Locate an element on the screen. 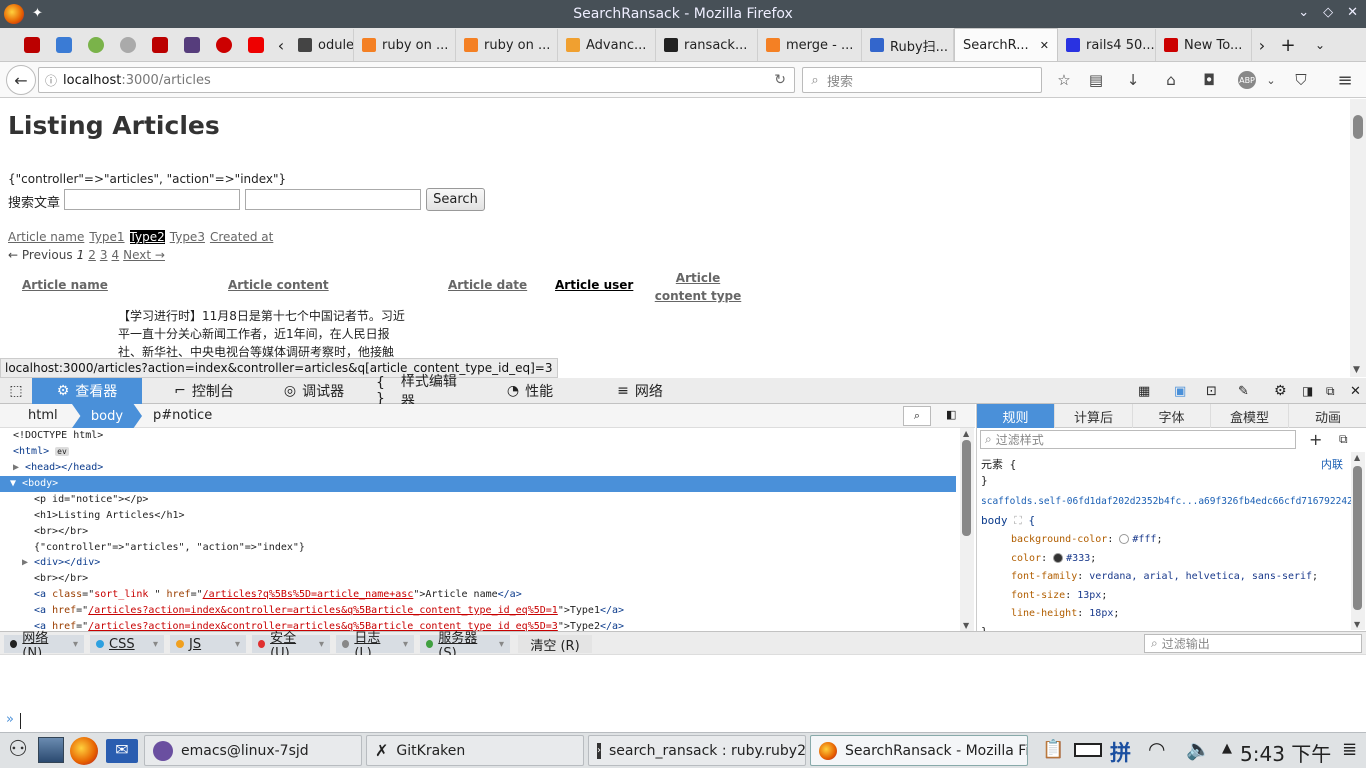  minimize-icon: ⌄ is located at coordinates (1303, 12).